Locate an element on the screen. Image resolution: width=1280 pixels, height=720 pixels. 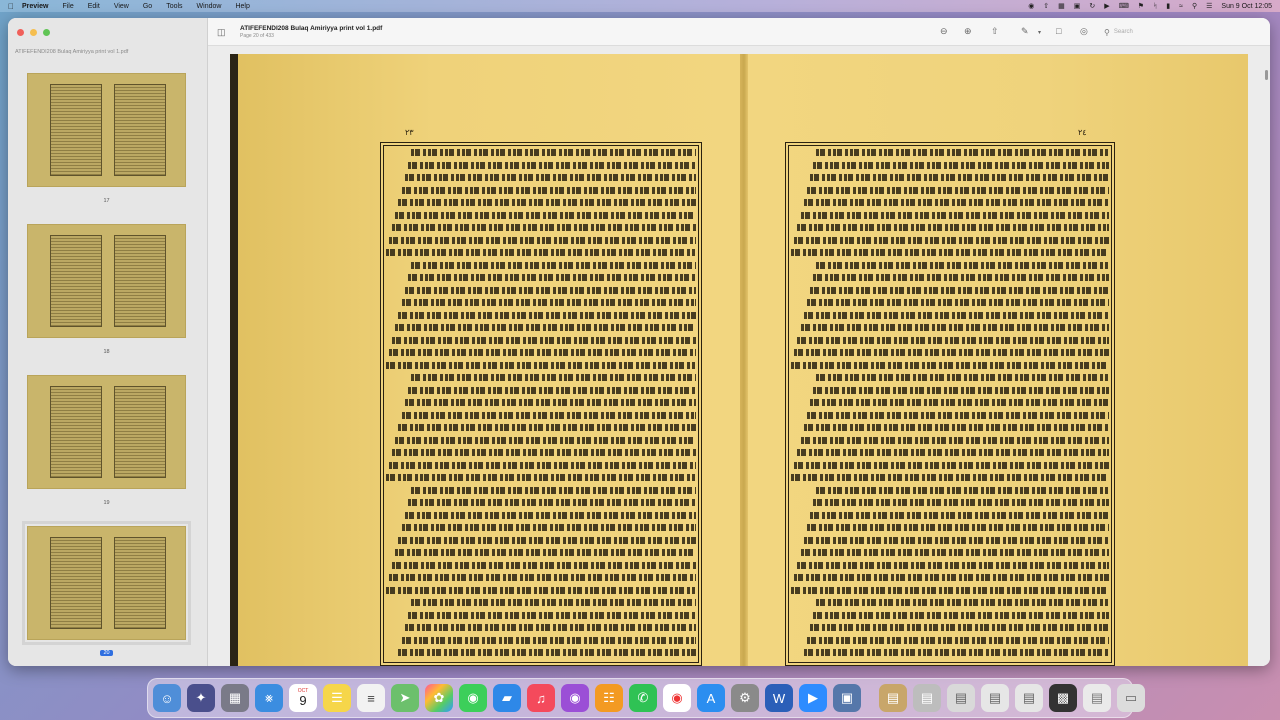
wifi-icon: ≈ is located at coordinates (1181, 6).